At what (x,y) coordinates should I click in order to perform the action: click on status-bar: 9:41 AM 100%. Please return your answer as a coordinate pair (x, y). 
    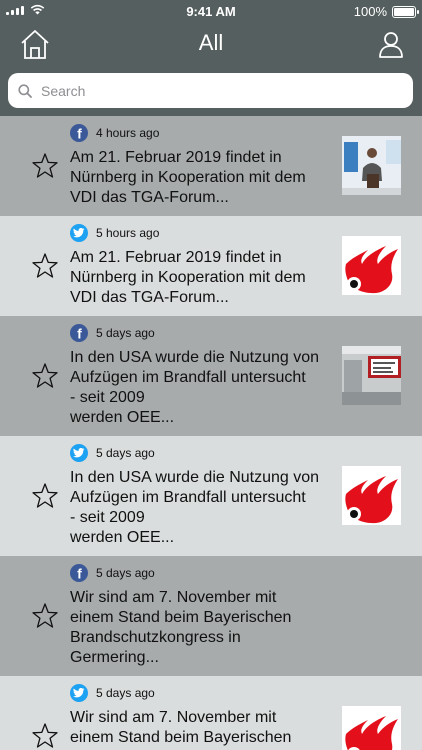
    Looking at the image, I should click on (211, 11).